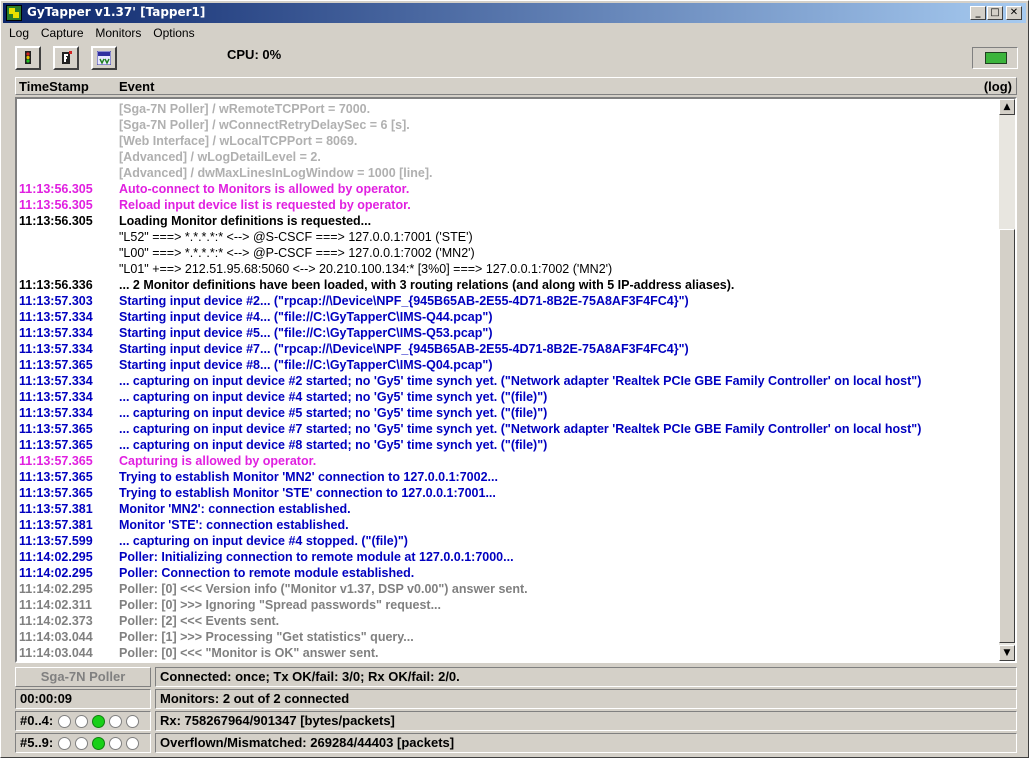 The image size is (1029, 758). Describe the element at coordinates (14, 13) in the screenshot. I see `app-icon` at that location.